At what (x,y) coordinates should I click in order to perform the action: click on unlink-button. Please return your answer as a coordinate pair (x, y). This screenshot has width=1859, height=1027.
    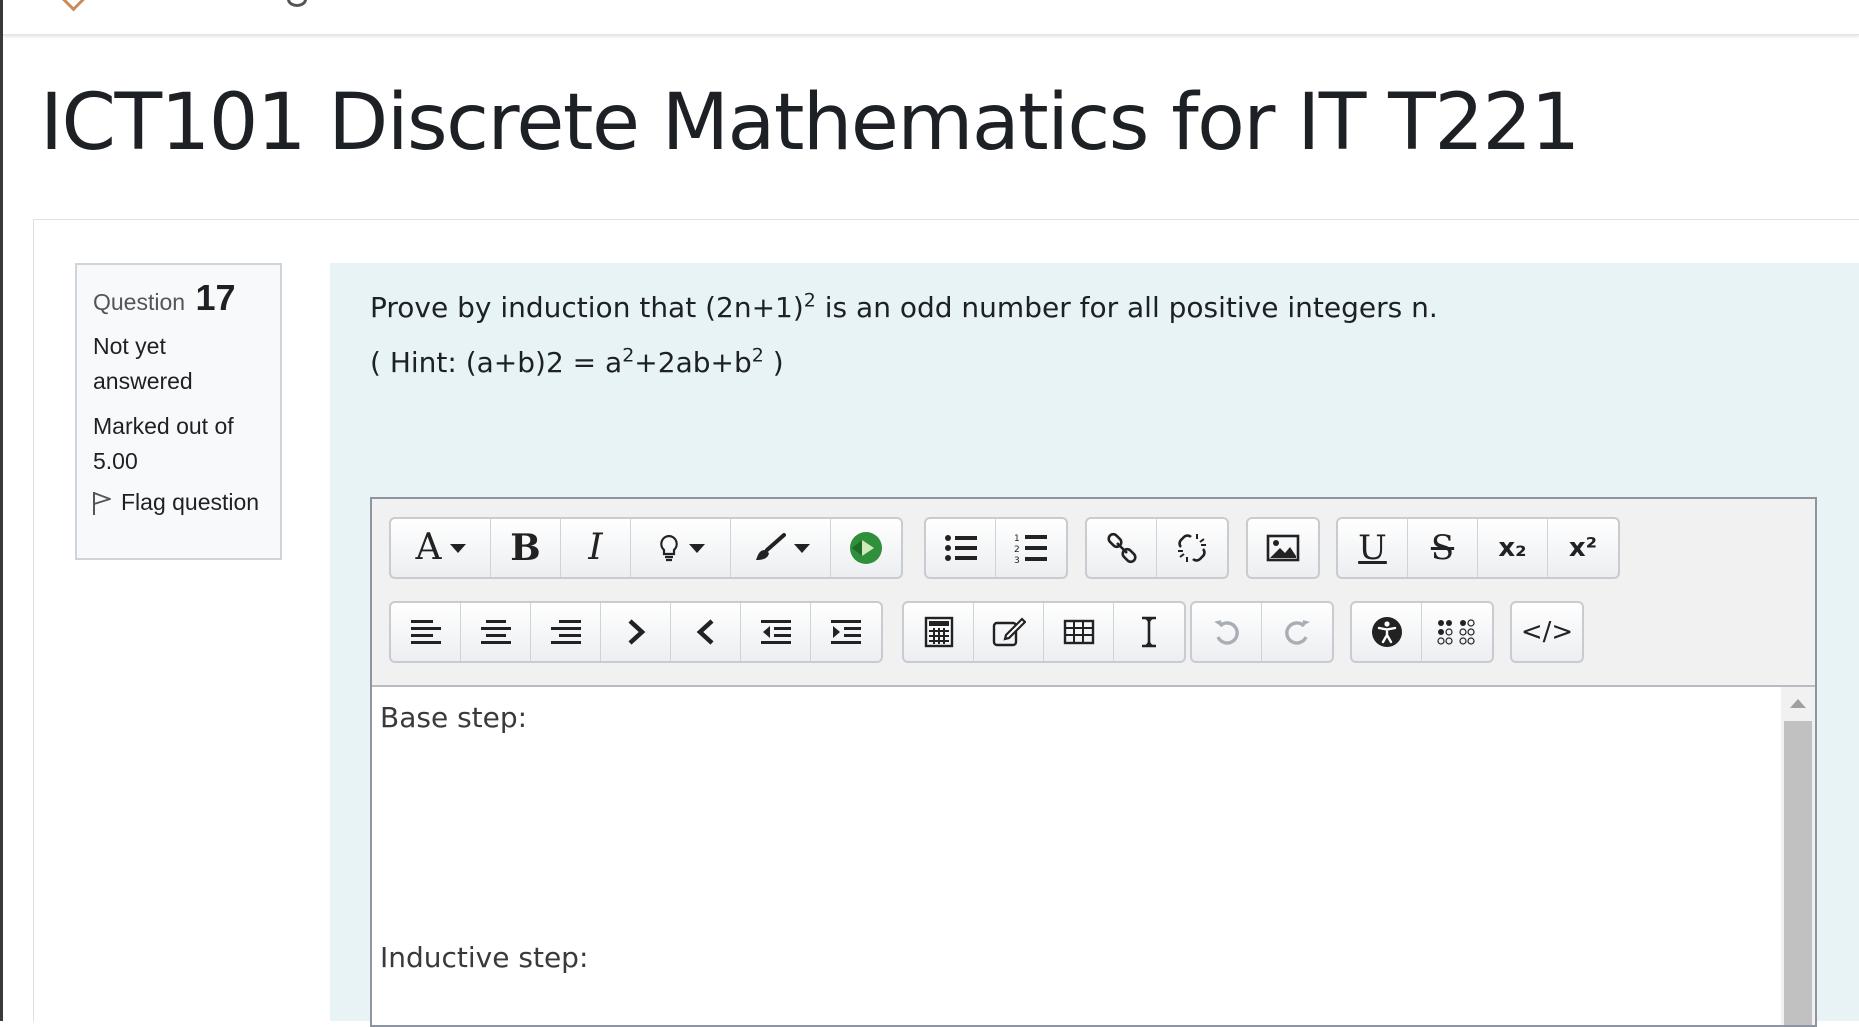
    Looking at the image, I should click on (1192, 548).